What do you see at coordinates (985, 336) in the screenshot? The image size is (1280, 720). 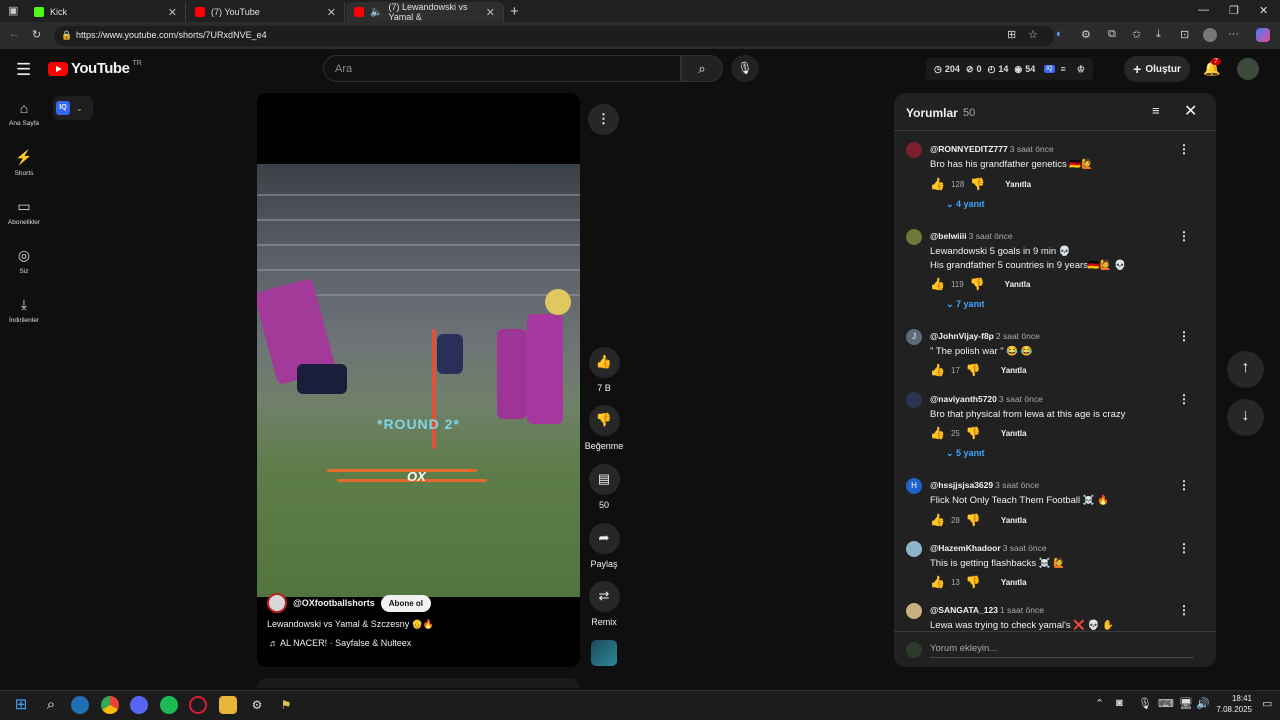 I see `comment-author: @JohnVijay-f8p 2 saat önce` at bounding box center [985, 336].